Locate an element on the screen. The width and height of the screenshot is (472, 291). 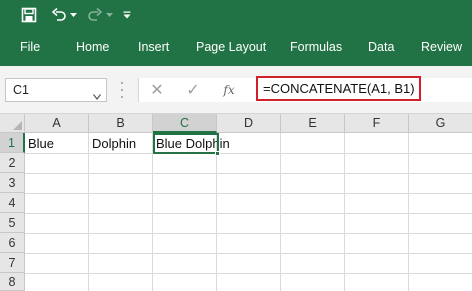
row-header-7: 7 is located at coordinates (12, 263).